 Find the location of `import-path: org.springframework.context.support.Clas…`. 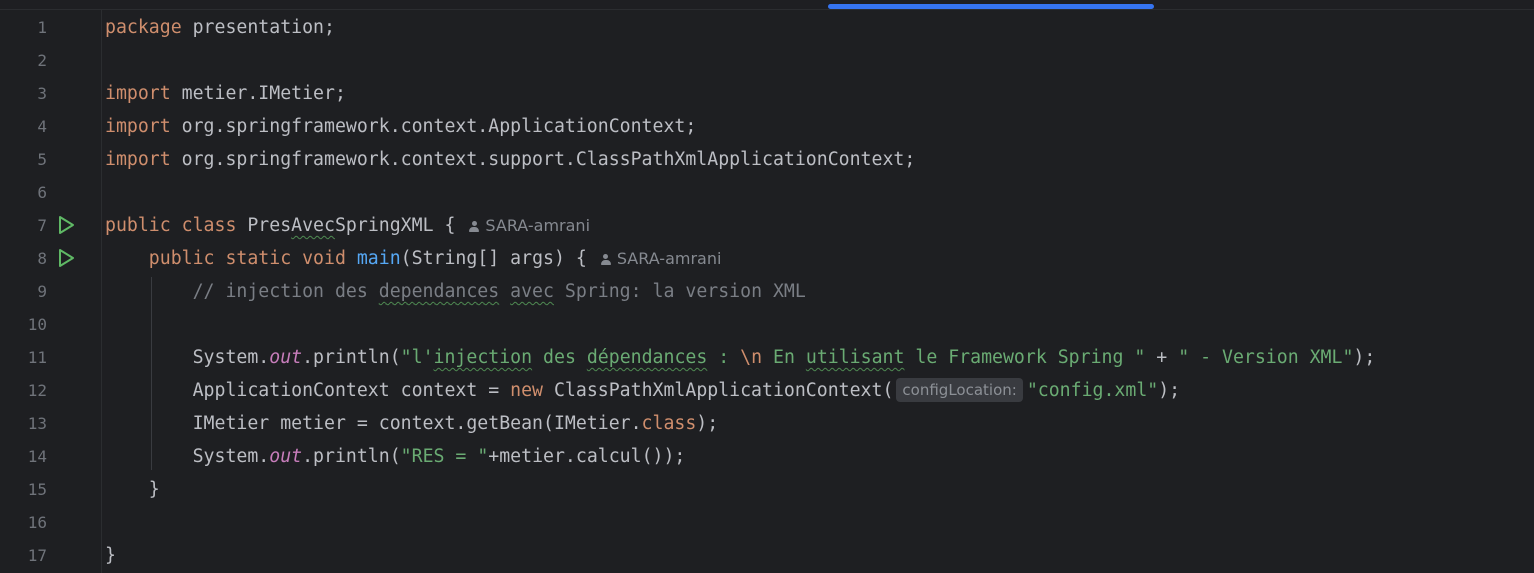

import-path: org.springframework.context.support.Clas… is located at coordinates (543, 159).